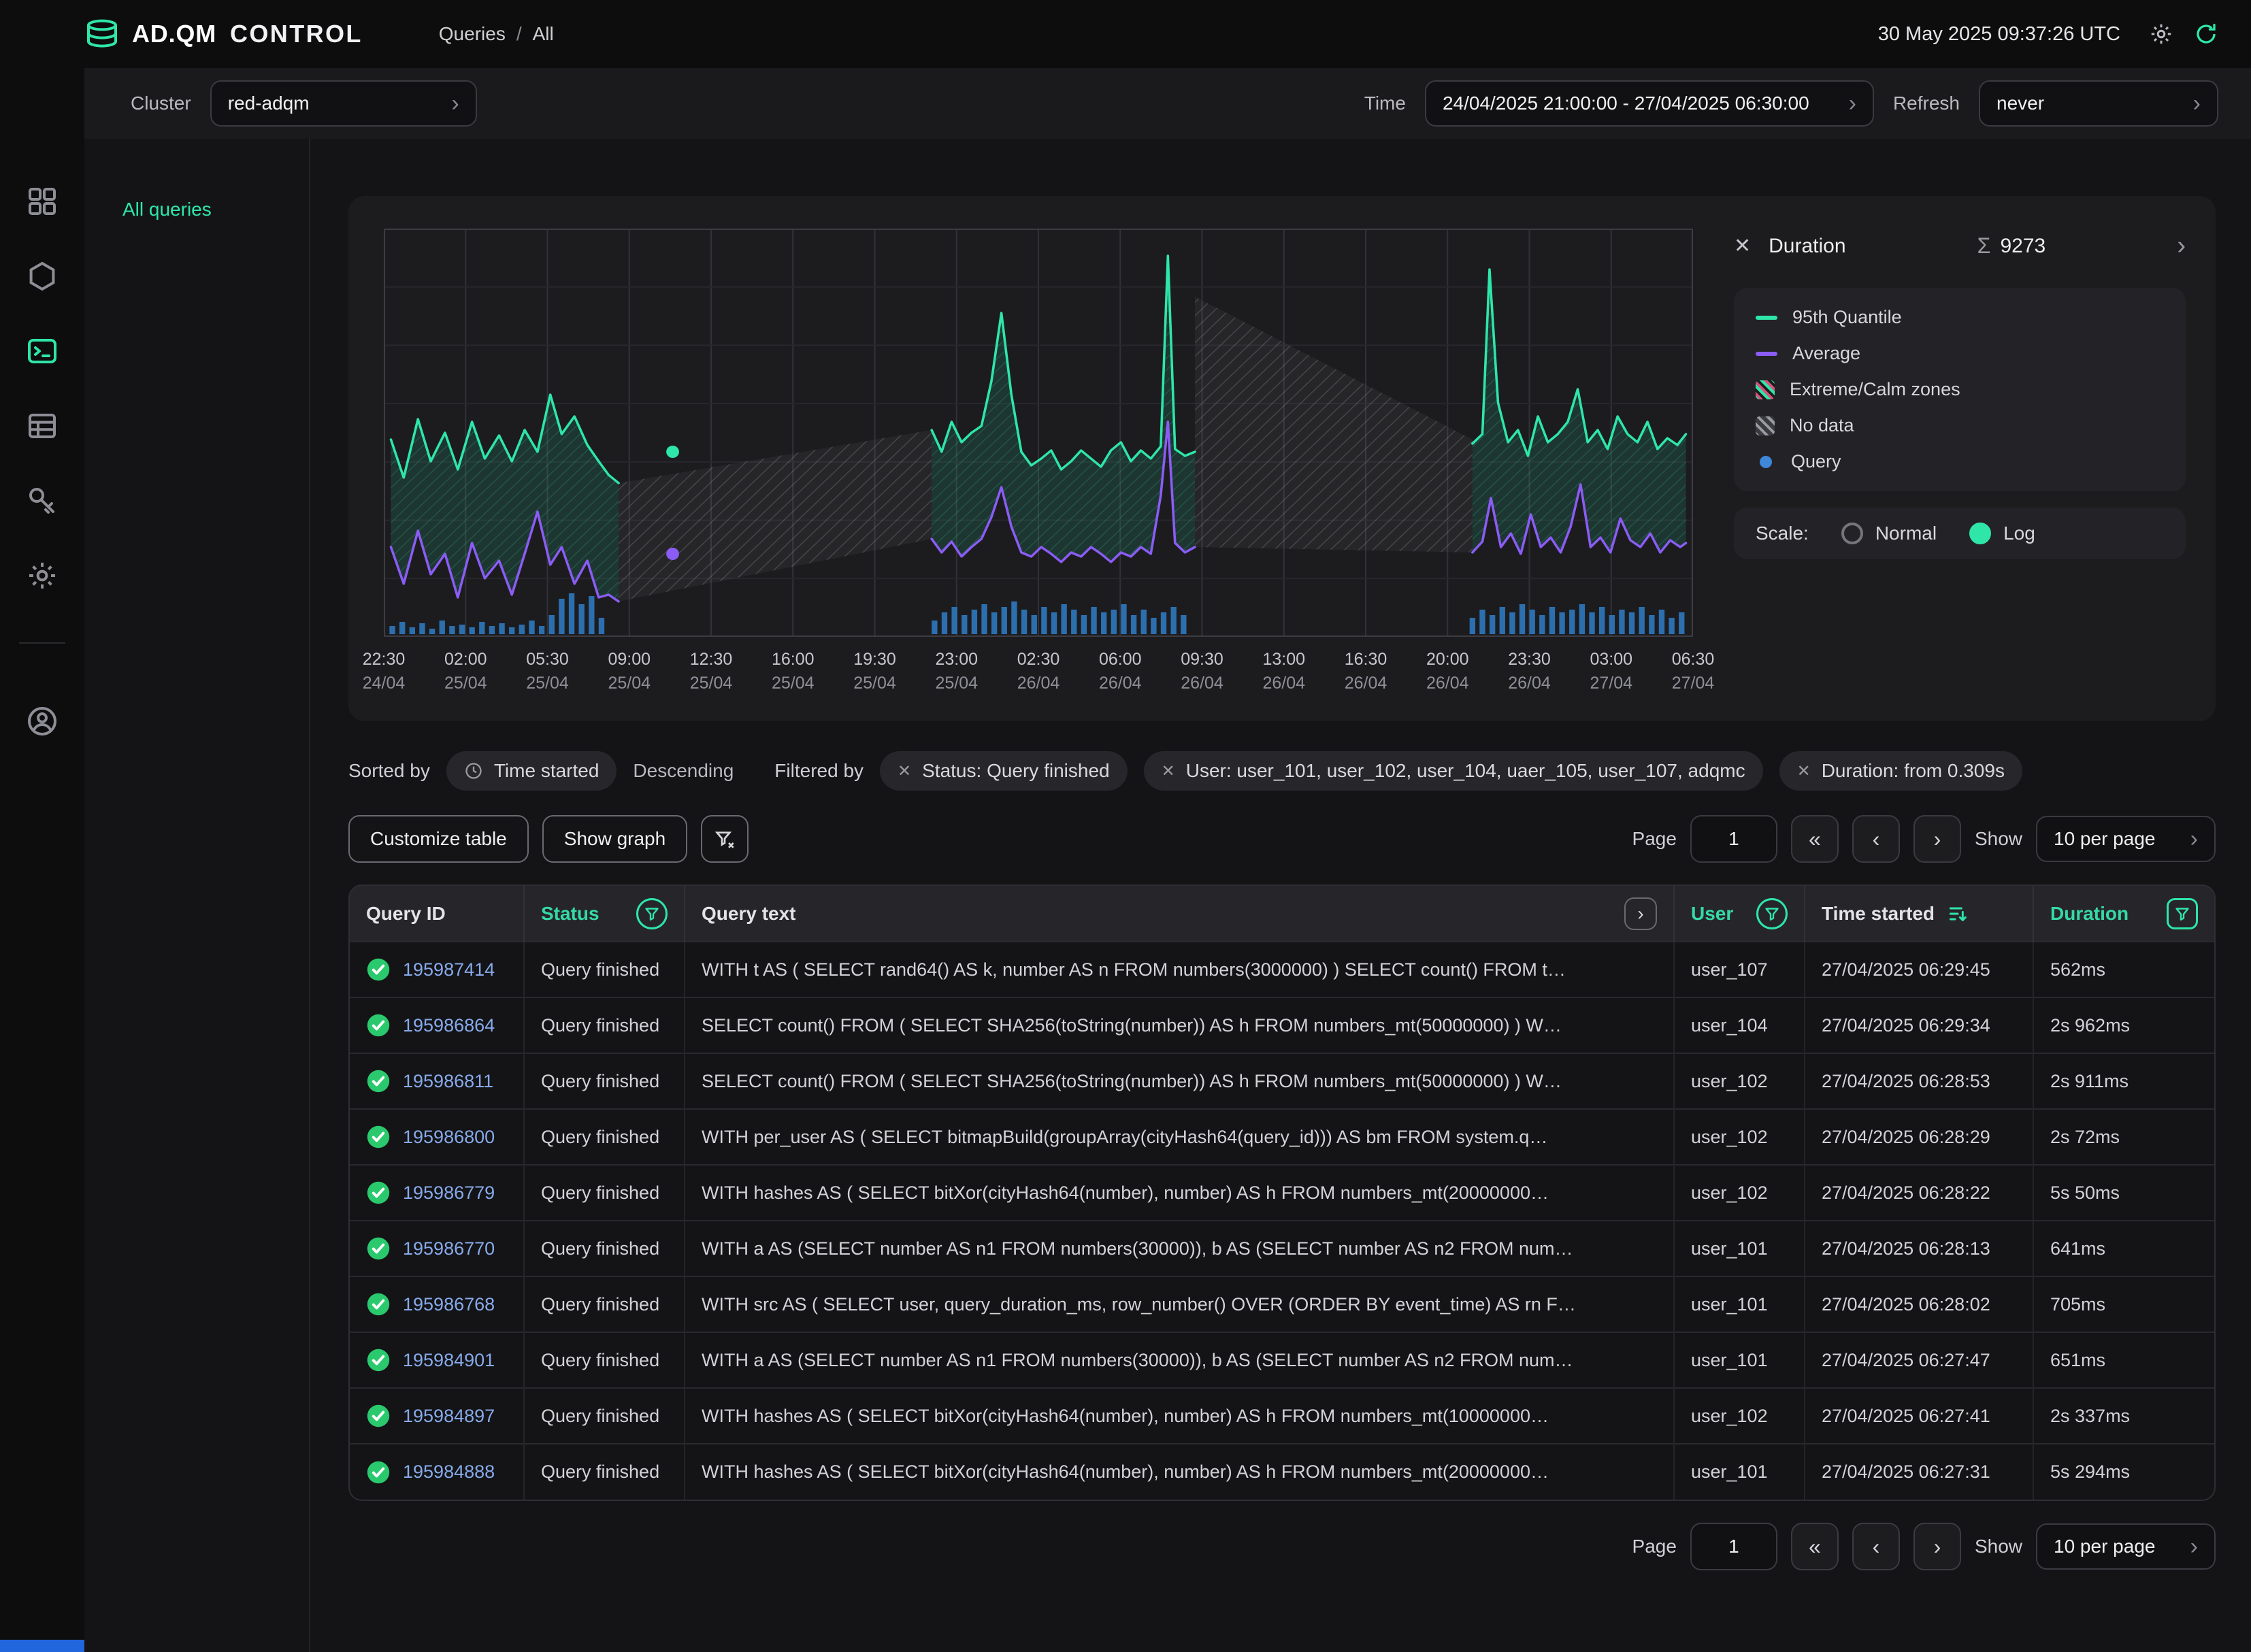  I want to click on refresh-interval-select: never ›, so click(2098, 103).